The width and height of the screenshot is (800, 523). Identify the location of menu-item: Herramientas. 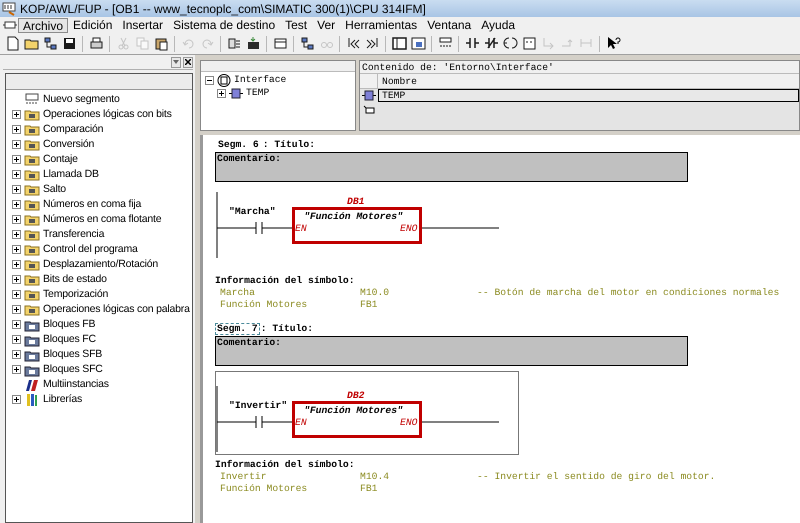
(381, 25).